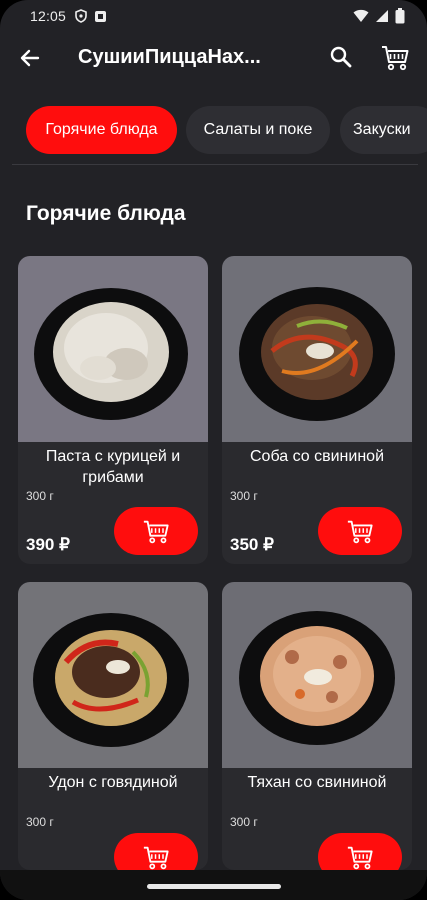 Image resolution: width=427 pixels, height=900 pixels. Describe the element at coordinates (101, 16) in the screenshot. I see `notification-icon` at that location.